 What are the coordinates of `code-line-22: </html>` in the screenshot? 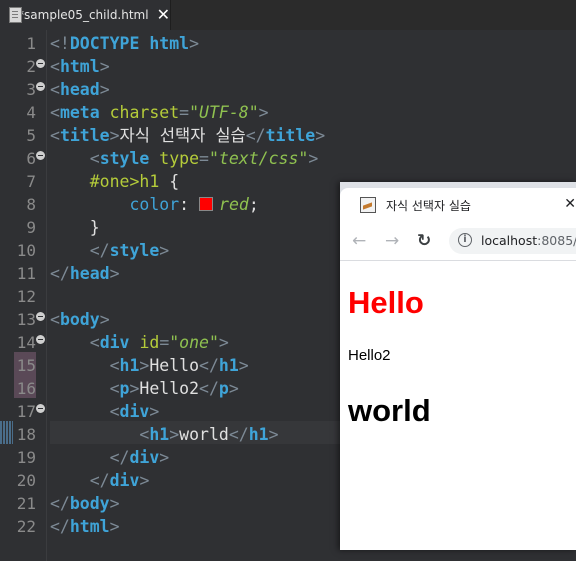 It's located at (85, 526).